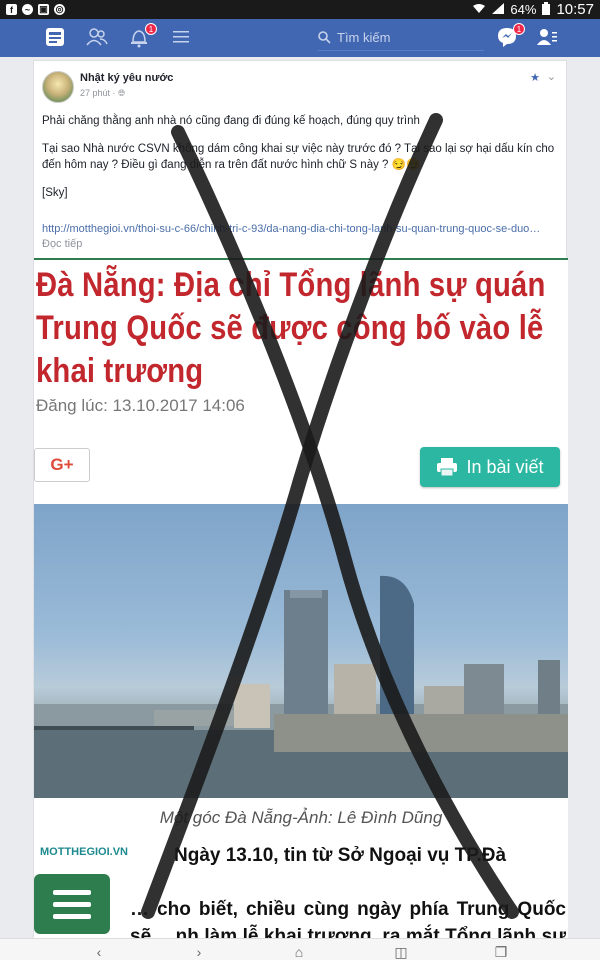 The image size is (600, 960). What do you see at coordinates (299, 952) in the screenshot?
I see `home-icon: ⌂` at bounding box center [299, 952].